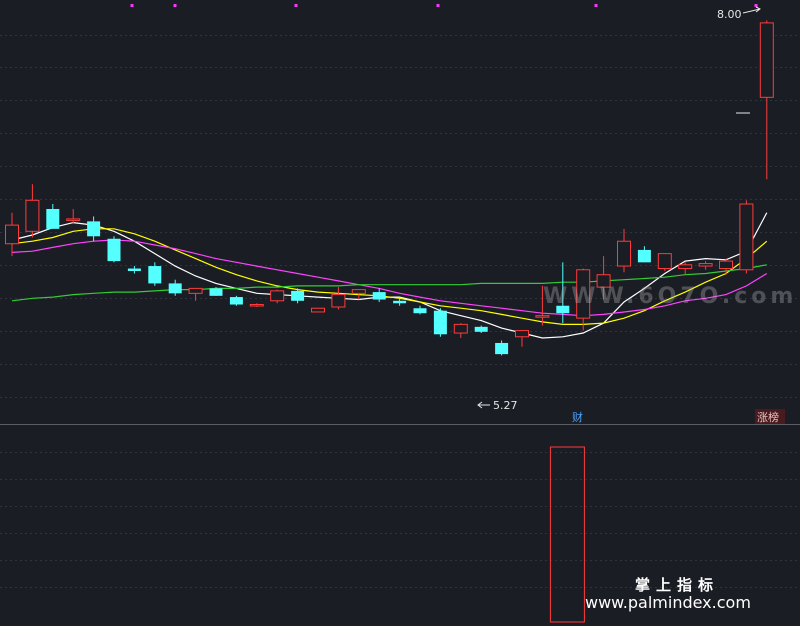  Describe the element at coordinates (505, 405) in the screenshot. I see `low-price-label: 5.27` at that location.